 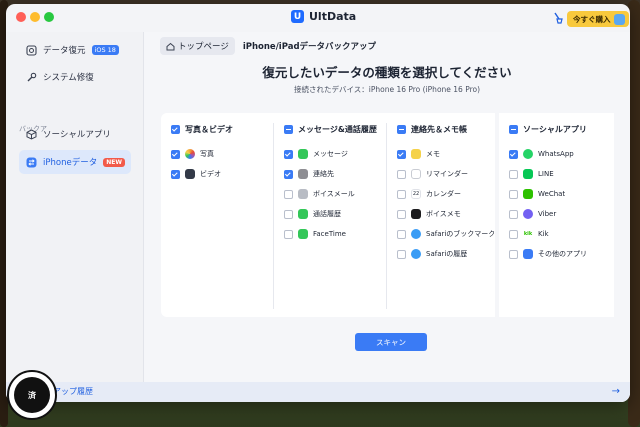 I want to click on item-label: その他のアプリ, so click(x=562, y=254).